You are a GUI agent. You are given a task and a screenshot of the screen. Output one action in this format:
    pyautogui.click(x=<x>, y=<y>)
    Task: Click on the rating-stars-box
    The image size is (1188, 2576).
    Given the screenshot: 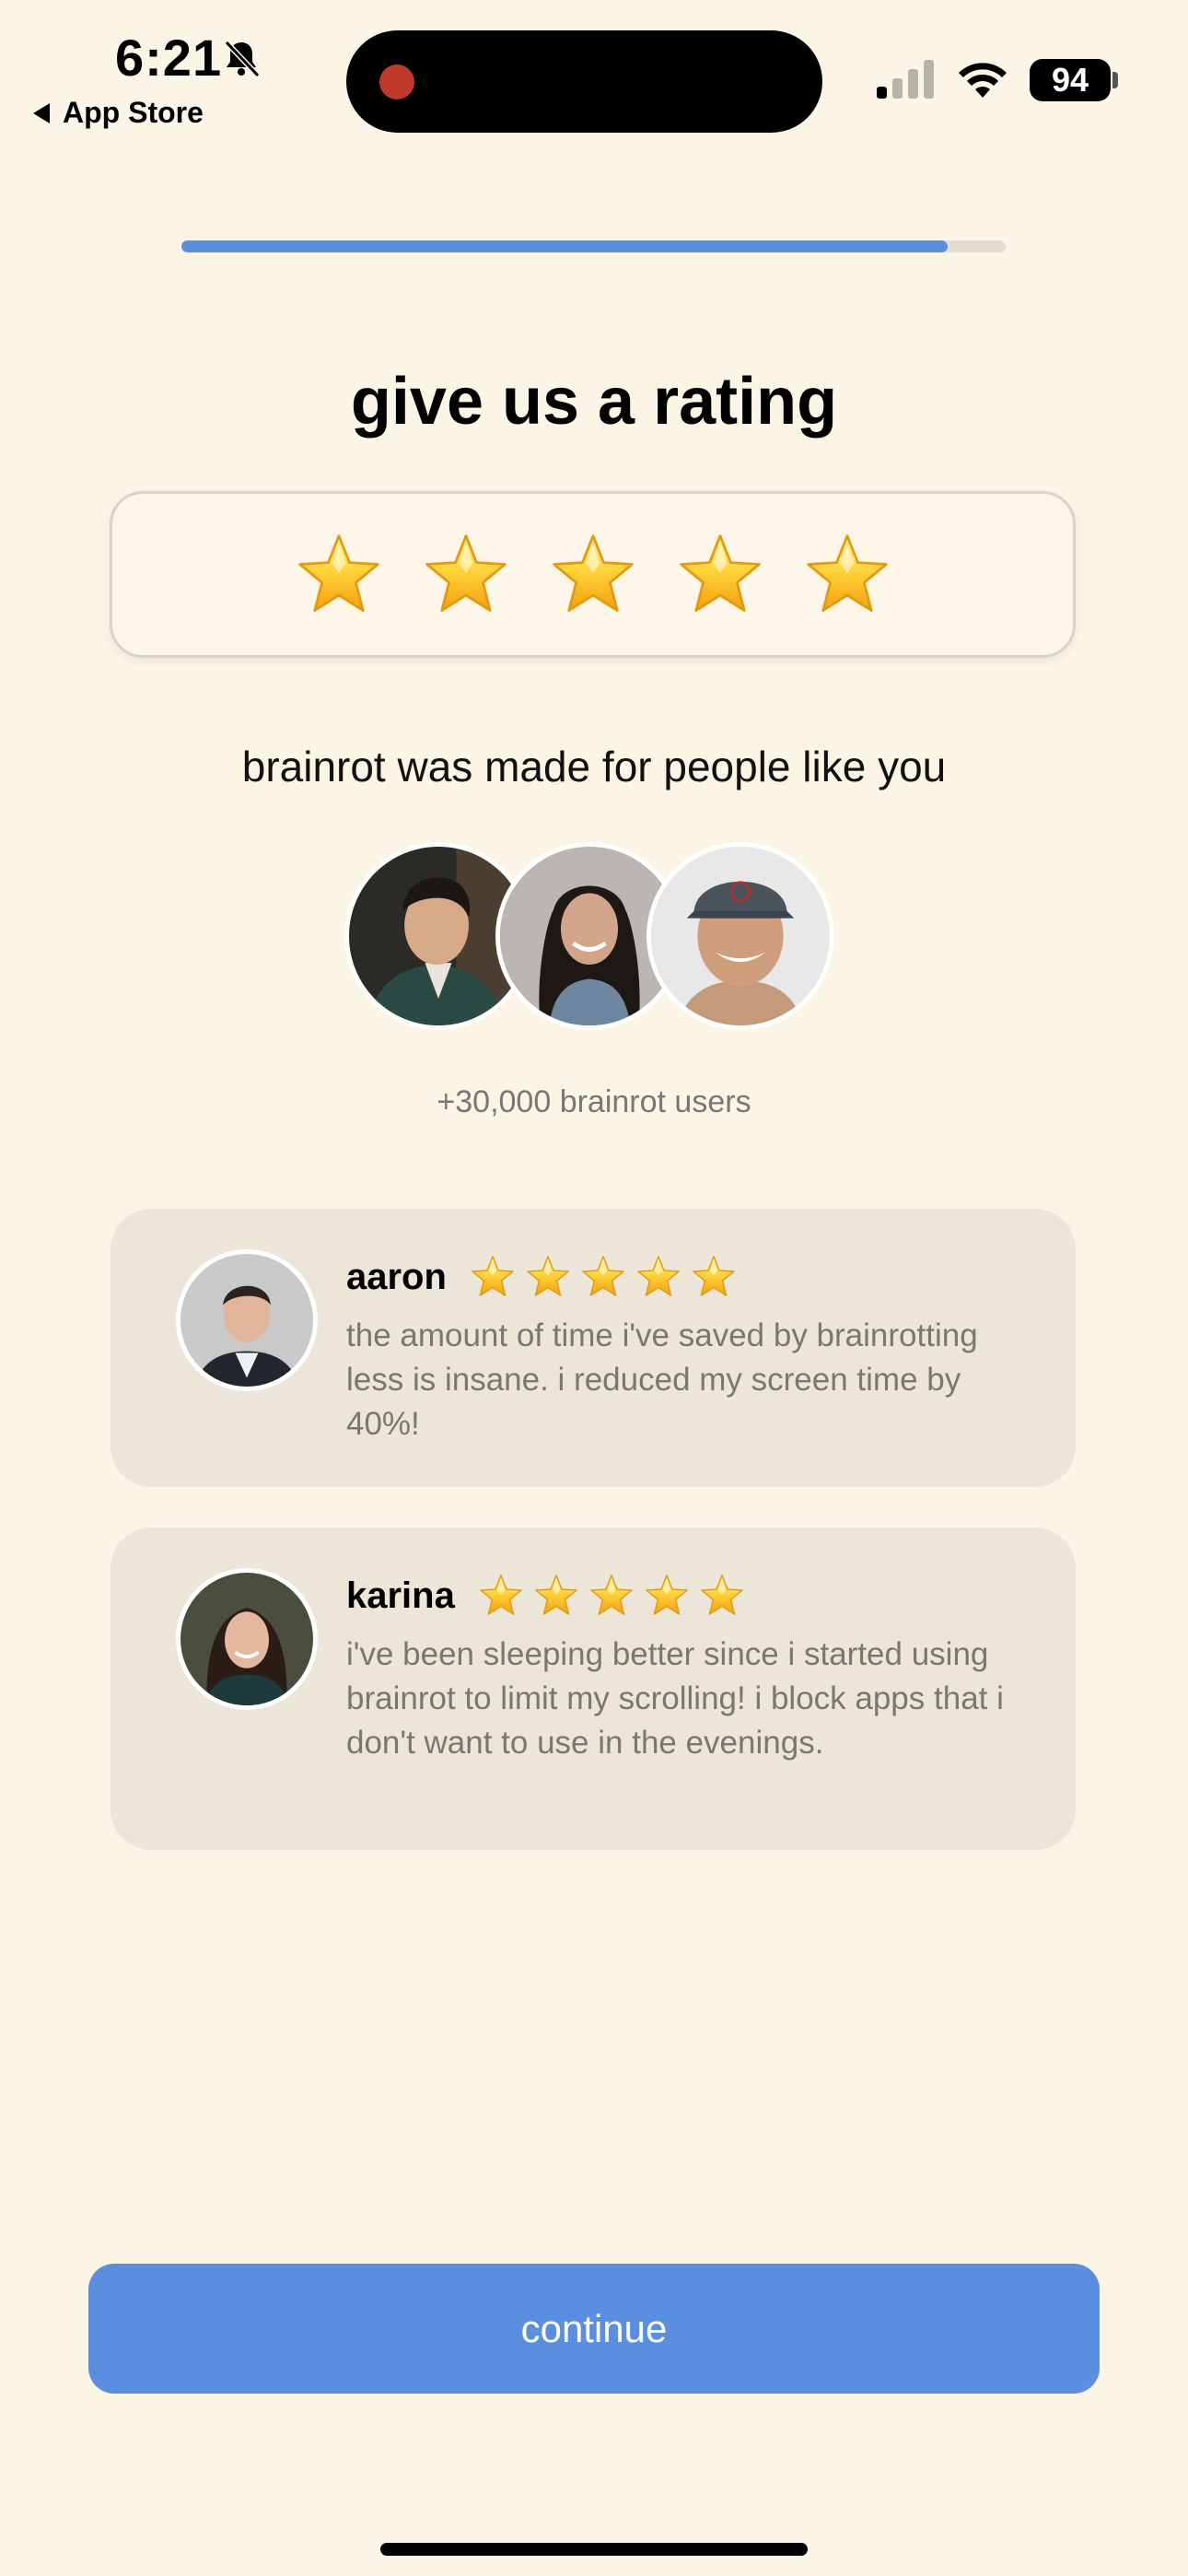 What is the action you would take?
    pyautogui.click(x=593, y=574)
    